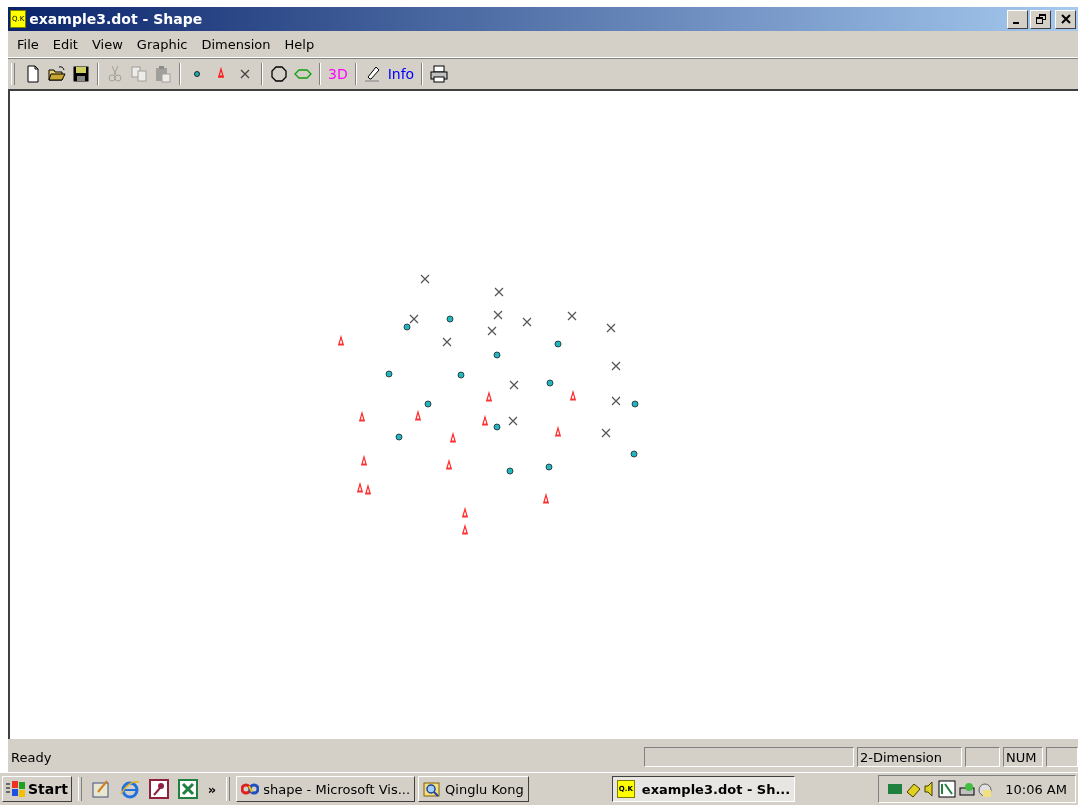 This screenshot has height=805, width=1078. What do you see at coordinates (28, 44) in the screenshot?
I see `menu-item: File` at bounding box center [28, 44].